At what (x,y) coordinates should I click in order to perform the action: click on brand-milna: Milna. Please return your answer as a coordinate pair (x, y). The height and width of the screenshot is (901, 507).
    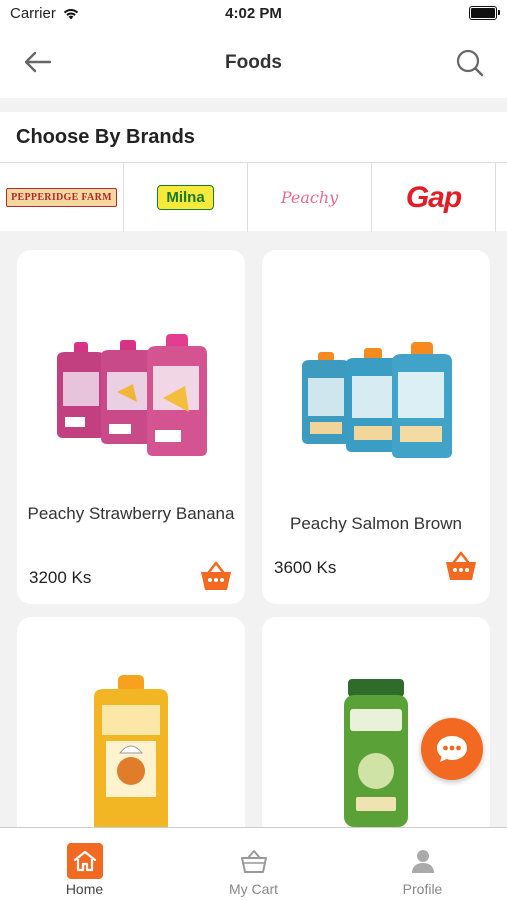
    Looking at the image, I should click on (186, 197).